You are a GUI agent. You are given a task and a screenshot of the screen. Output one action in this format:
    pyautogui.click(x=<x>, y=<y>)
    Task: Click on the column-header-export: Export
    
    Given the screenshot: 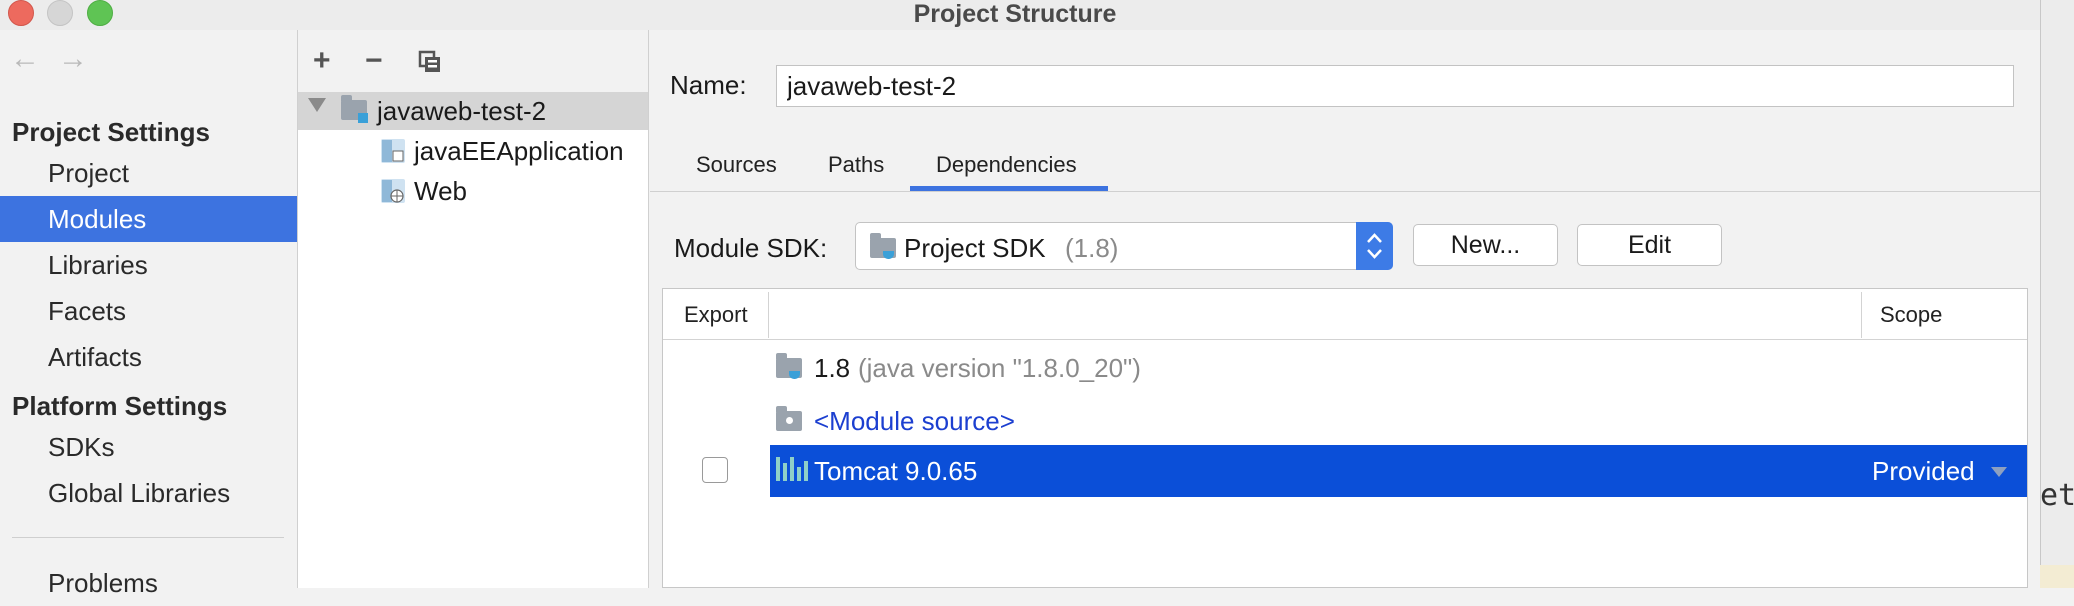 What is the action you would take?
    pyautogui.click(x=716, y=315)
    